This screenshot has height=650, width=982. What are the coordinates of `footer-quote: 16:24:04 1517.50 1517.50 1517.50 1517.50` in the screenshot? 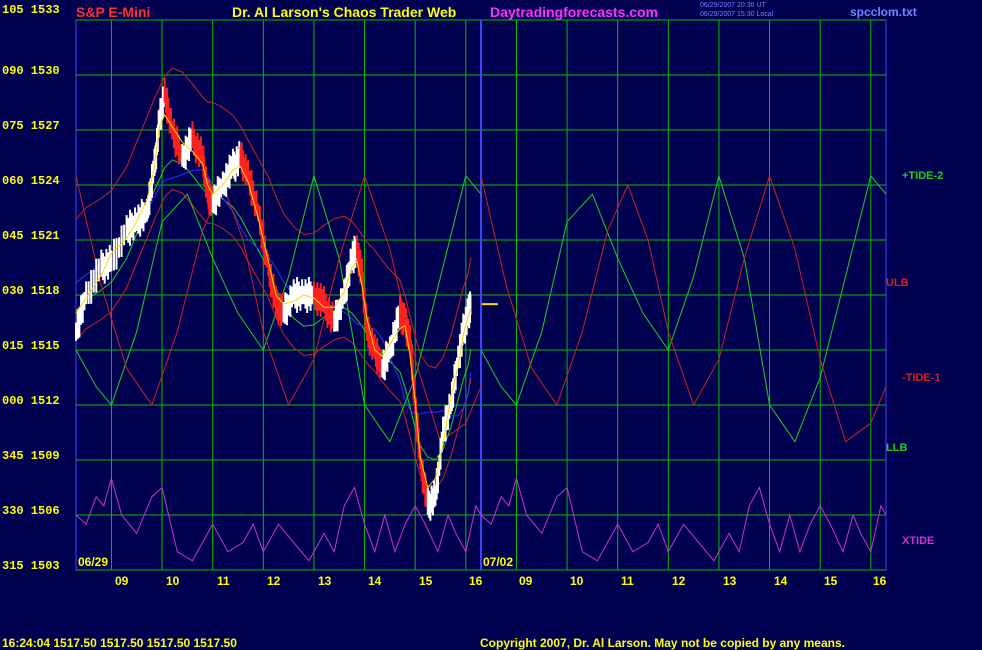 It's located at (119, 643).